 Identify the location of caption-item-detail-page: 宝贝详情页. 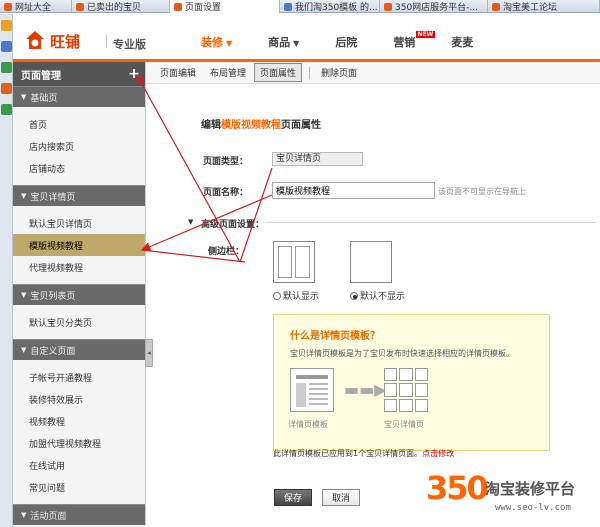
(404, 424).